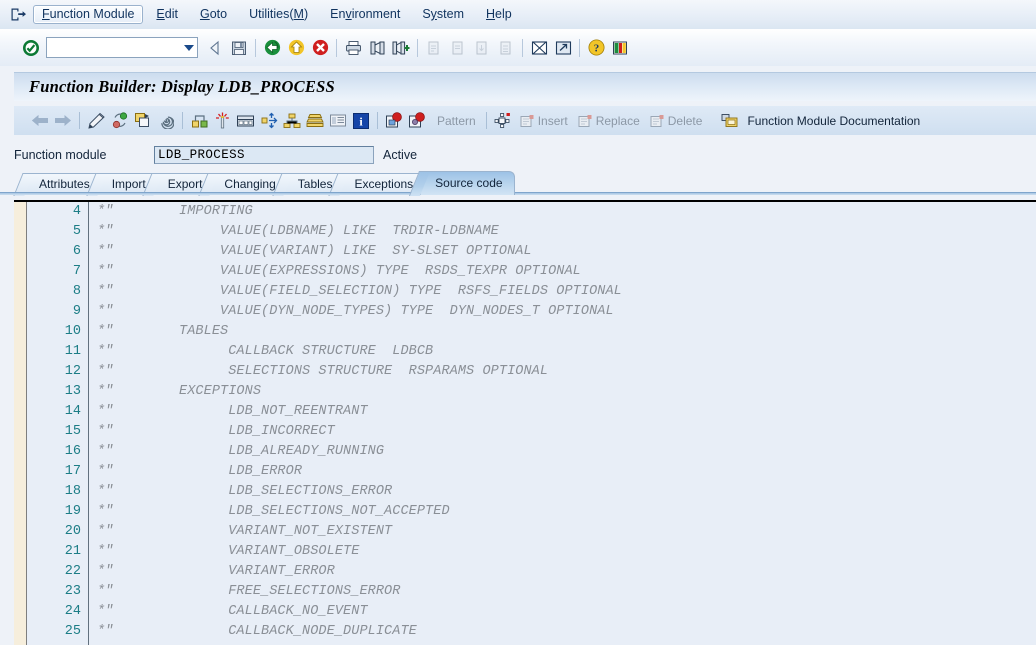  I want to click on tab-source-code: Source code, so click(467, 183).